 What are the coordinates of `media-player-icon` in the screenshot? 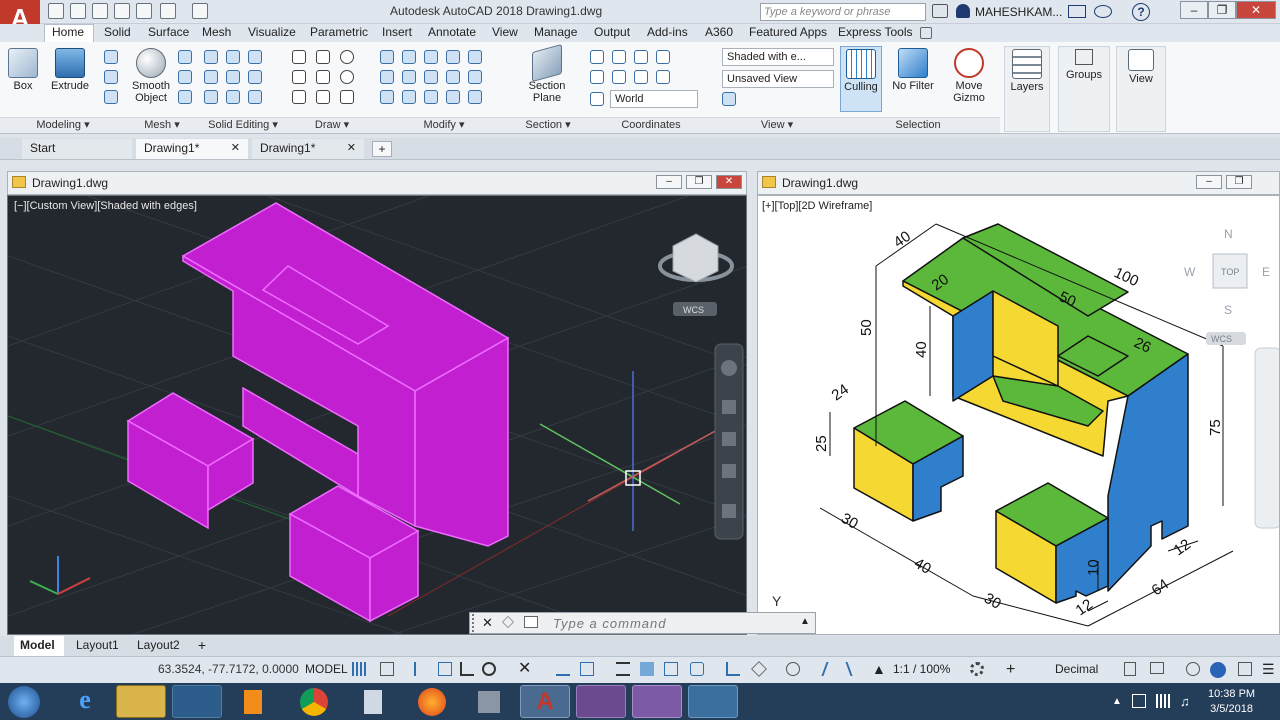 It's located at (197, 701).